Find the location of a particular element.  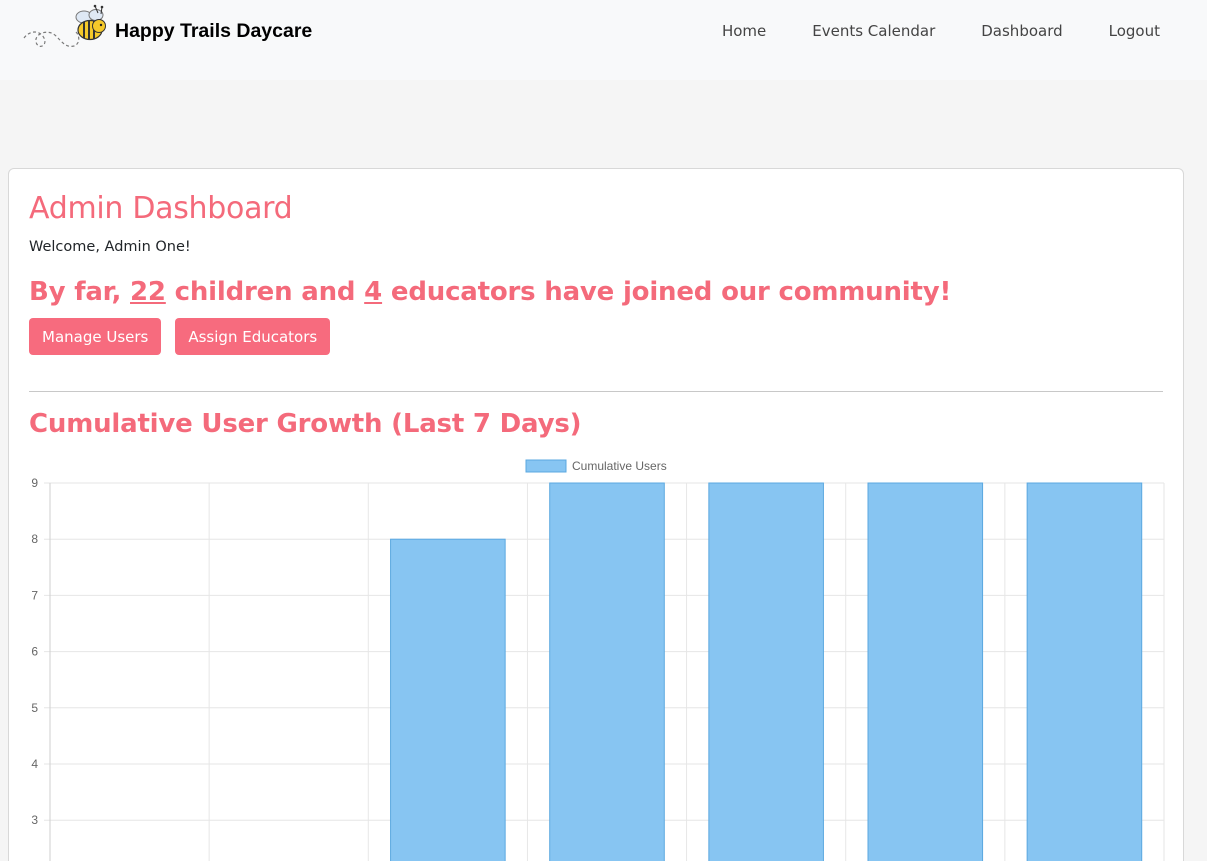

page-title: Admin Dashboard is located at coordinates (161, 208).